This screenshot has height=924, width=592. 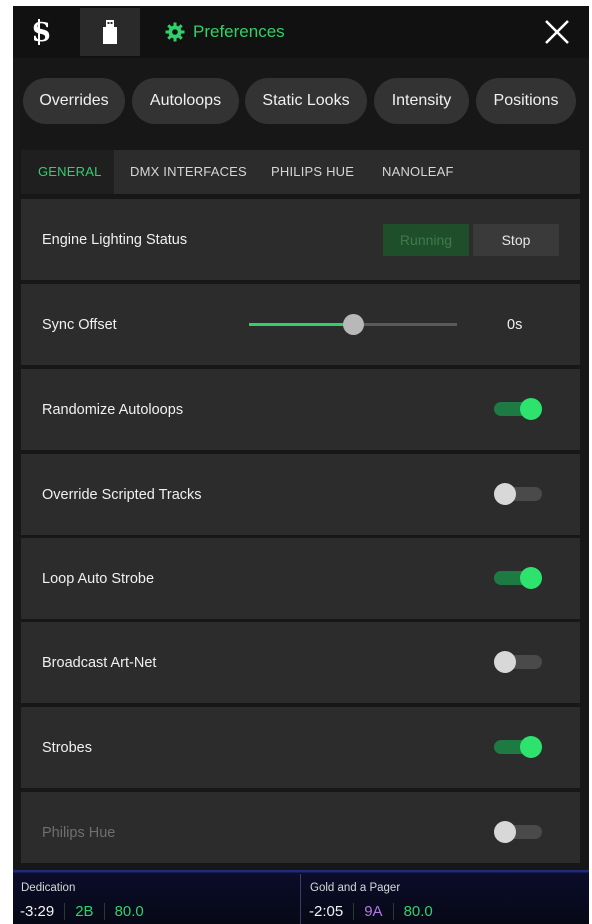 I want to click on setting-philips-hue: Philips Hue, so click(x=300, y=827).